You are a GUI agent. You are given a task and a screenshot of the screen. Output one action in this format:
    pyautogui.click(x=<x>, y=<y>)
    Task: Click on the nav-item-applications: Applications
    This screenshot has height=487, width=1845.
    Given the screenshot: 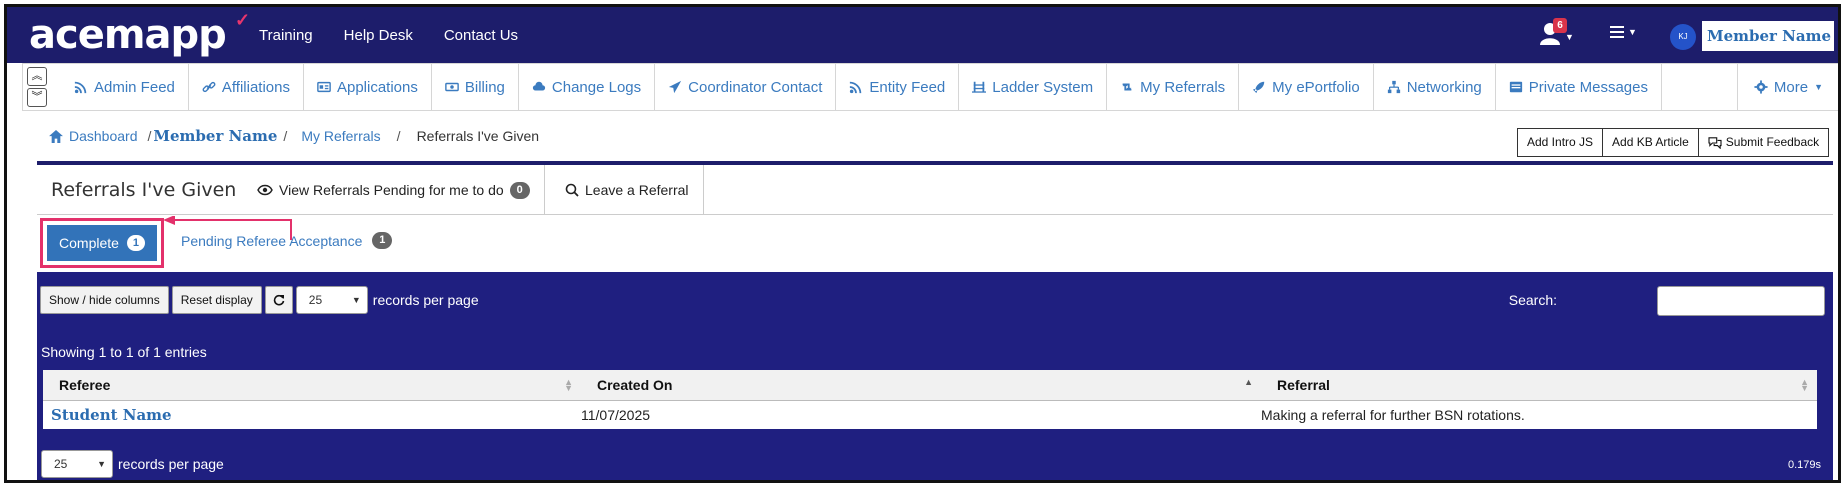 What is the action you would take?
    pyautogui.click(x=368, y=87)
    